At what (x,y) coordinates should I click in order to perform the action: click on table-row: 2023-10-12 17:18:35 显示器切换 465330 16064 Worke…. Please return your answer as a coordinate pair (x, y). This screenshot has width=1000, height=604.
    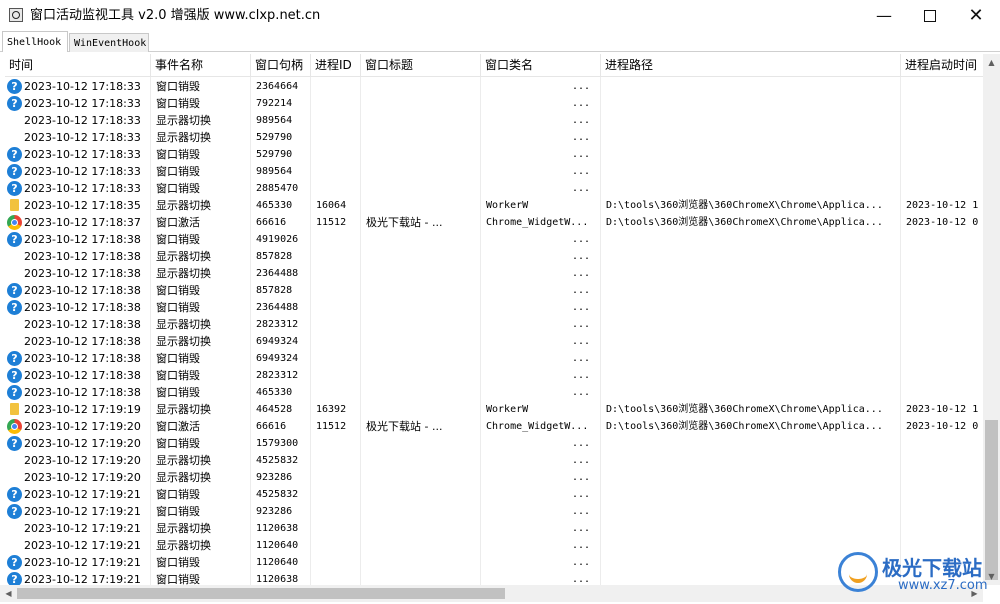
    Looking at the image, I should click on (495, 205).